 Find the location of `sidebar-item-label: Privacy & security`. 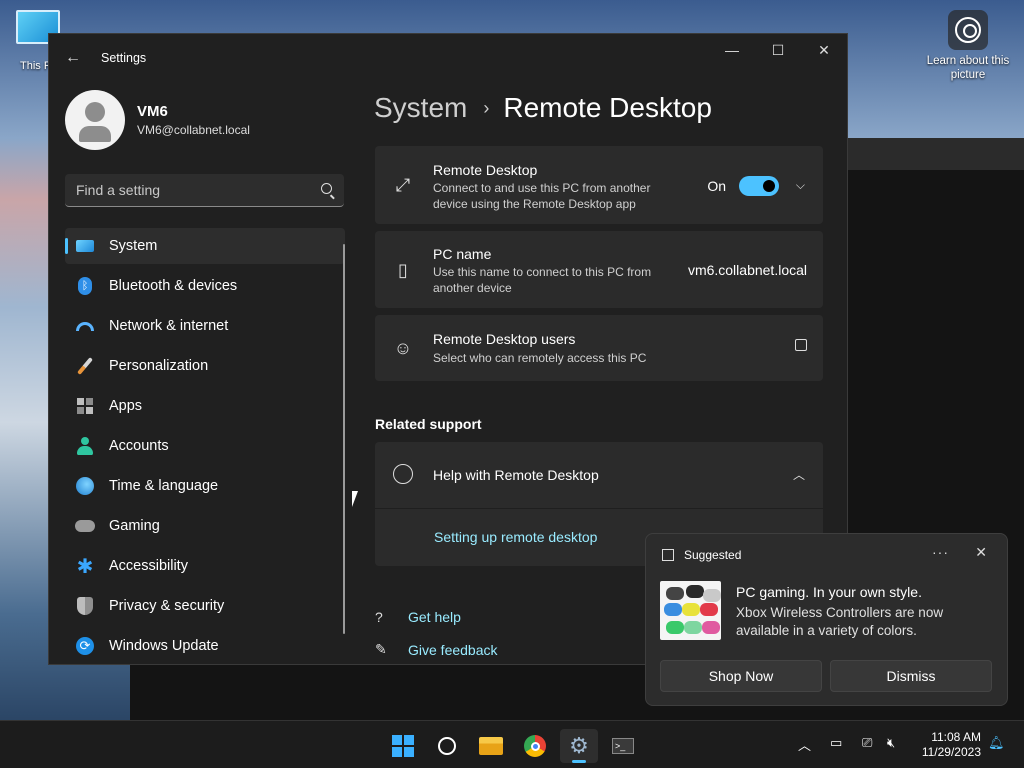

sidebar-item-label: Privacy & security is located at coordinates (167, 606).